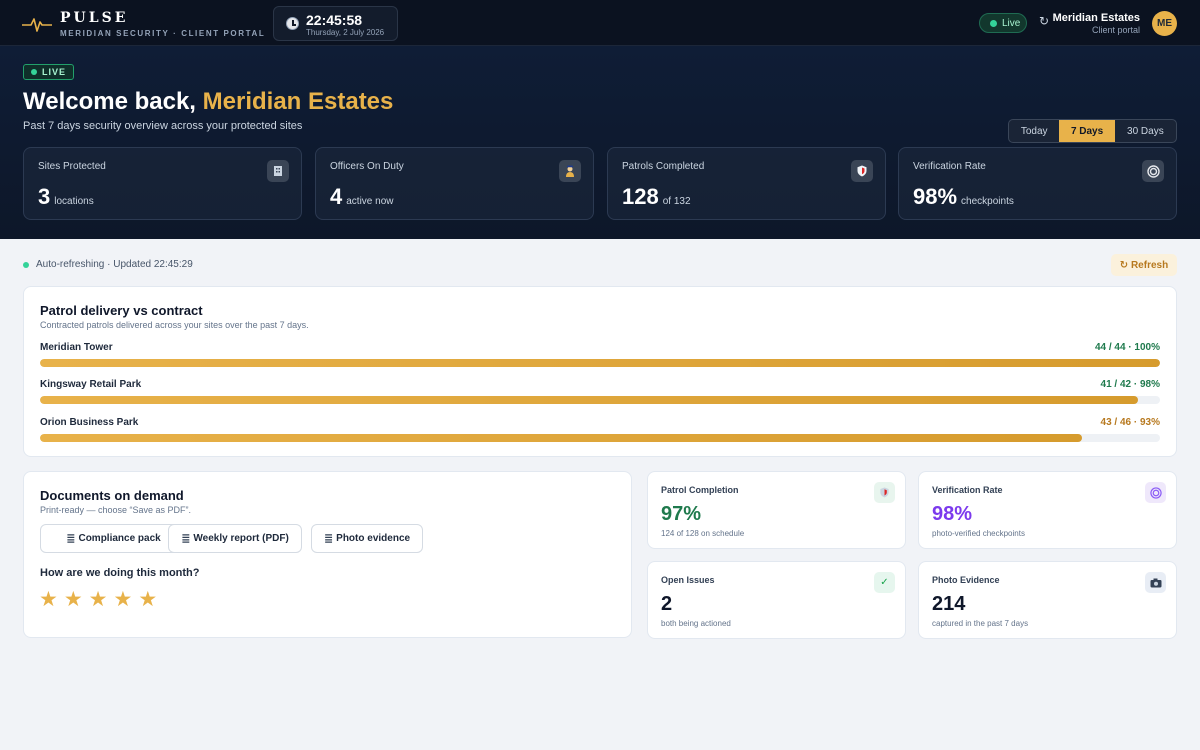  What do you see at coordinates (292, 23) in the screenshot?
I see `clock-icon` at bounding box center [292, 23].